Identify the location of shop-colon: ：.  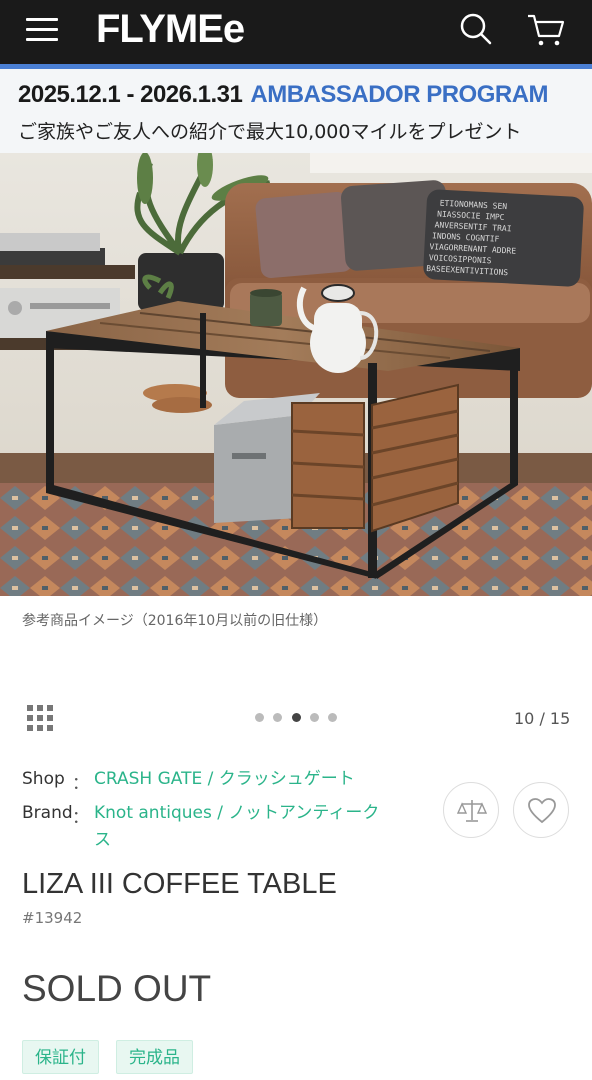
(80, 784).